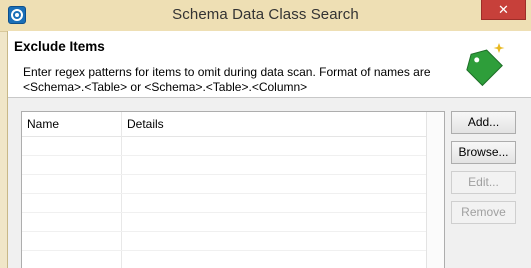 The width and height of the screenshot is (531, 268). I want to click on column-divider, so click(121, 190).